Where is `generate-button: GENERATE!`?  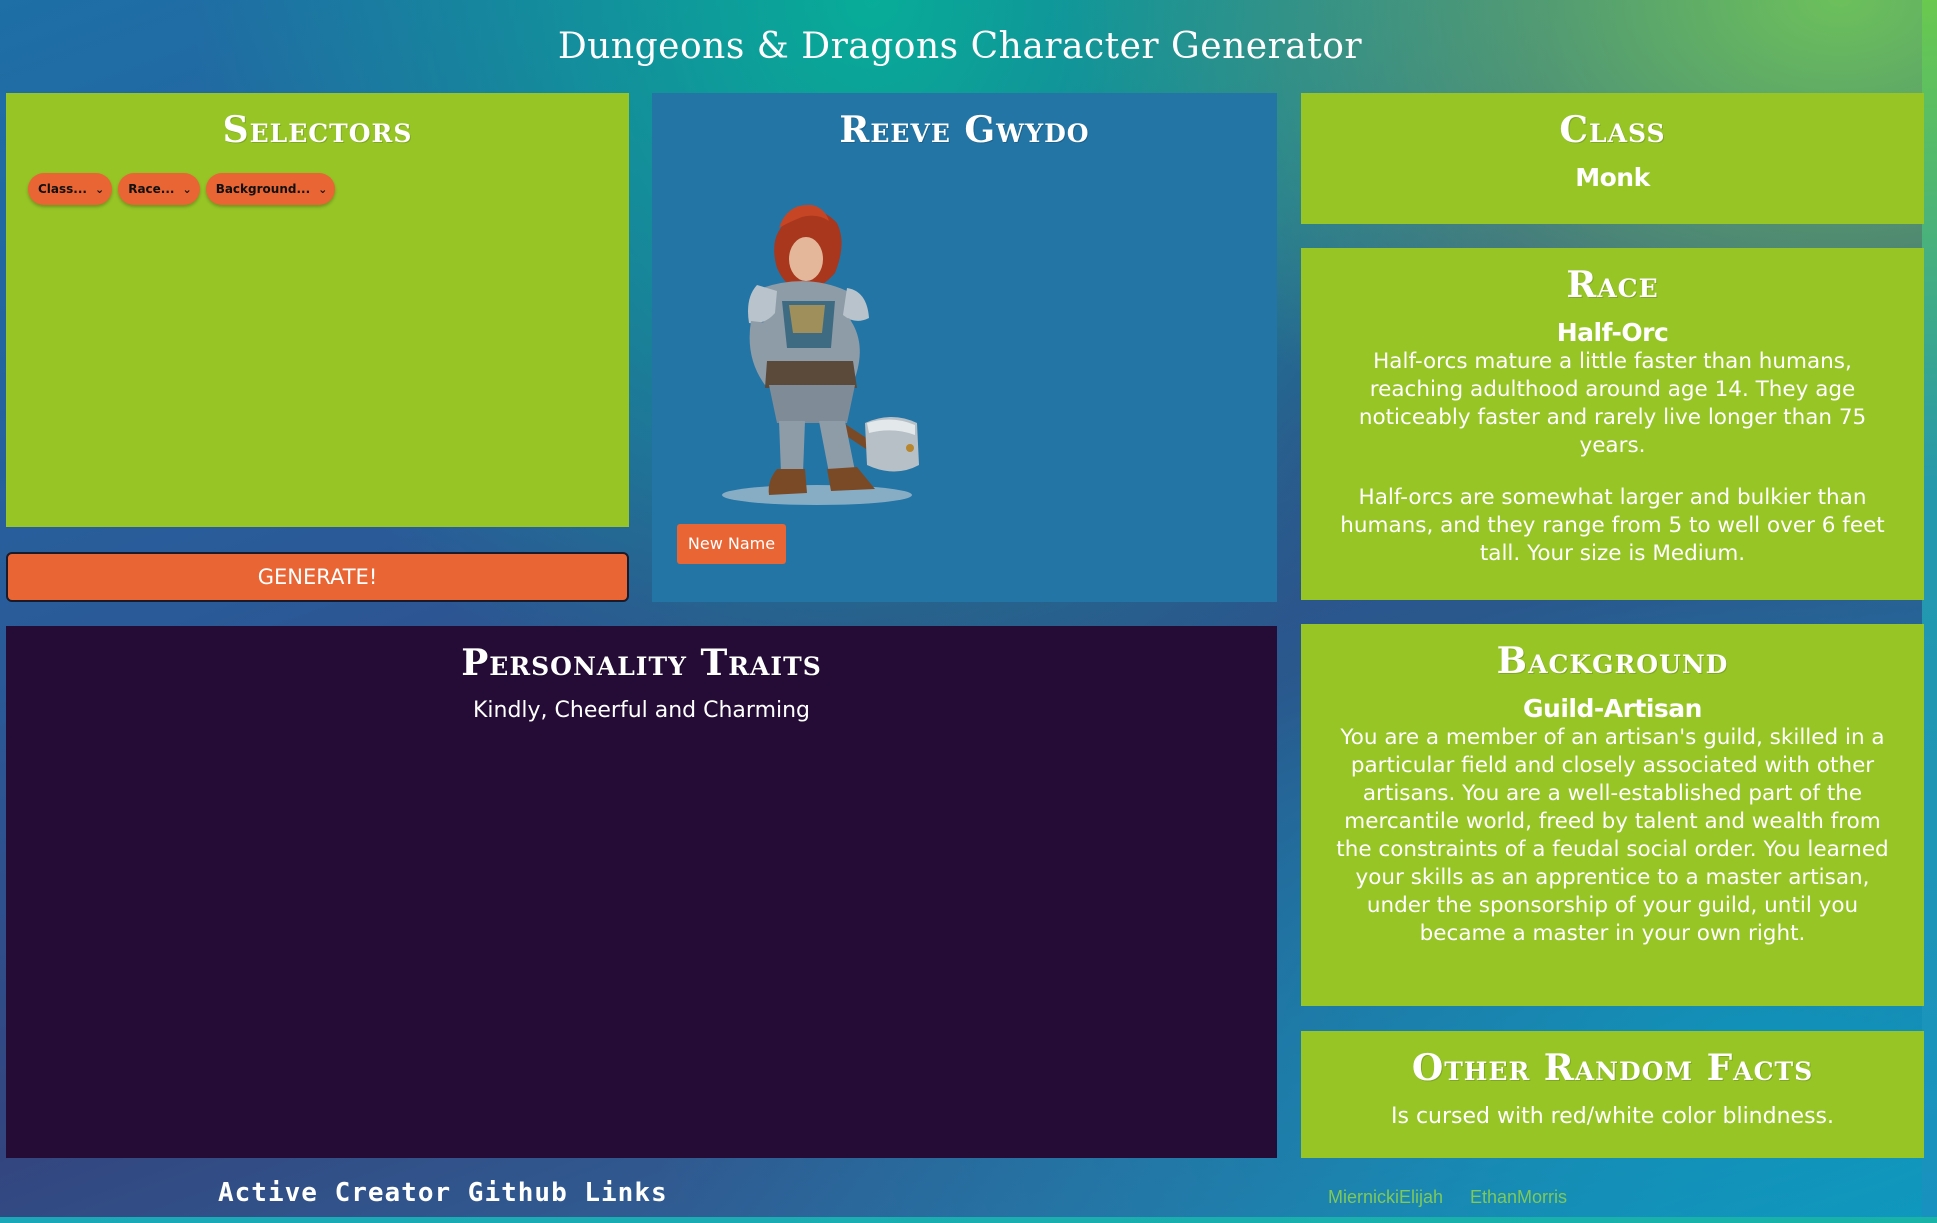 generate-button: GENERATE! is located at coordinates (317, 577).